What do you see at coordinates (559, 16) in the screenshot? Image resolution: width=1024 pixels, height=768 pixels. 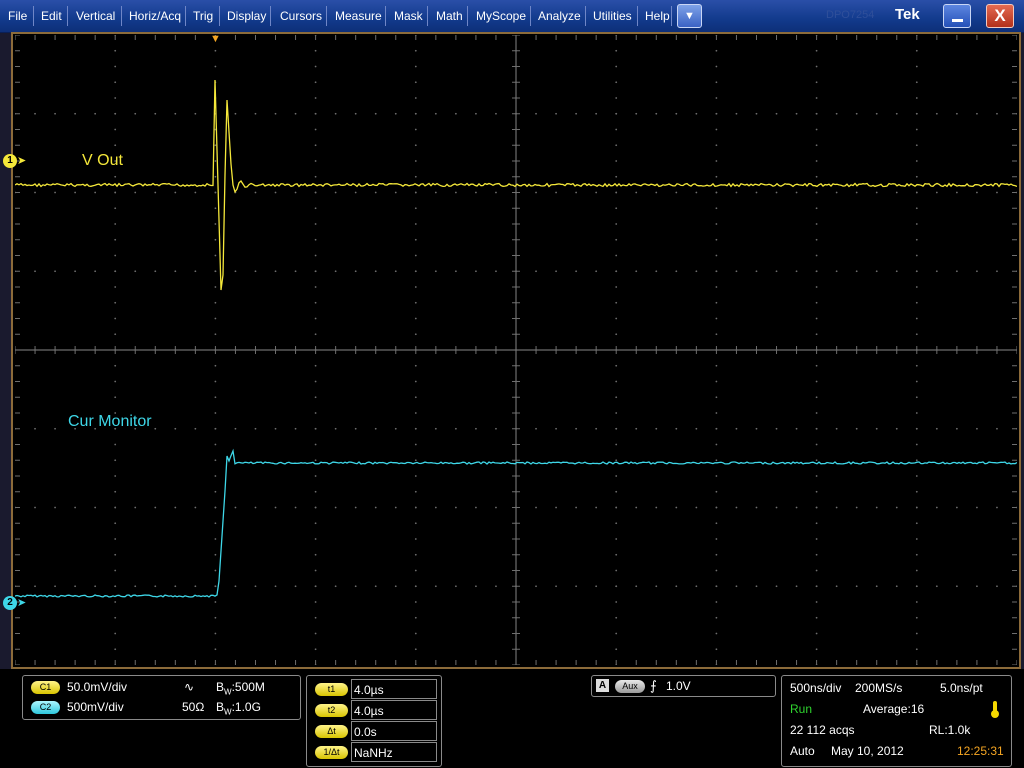 I see `menu-analyze: Analyze` at bounding box center [559, 16].